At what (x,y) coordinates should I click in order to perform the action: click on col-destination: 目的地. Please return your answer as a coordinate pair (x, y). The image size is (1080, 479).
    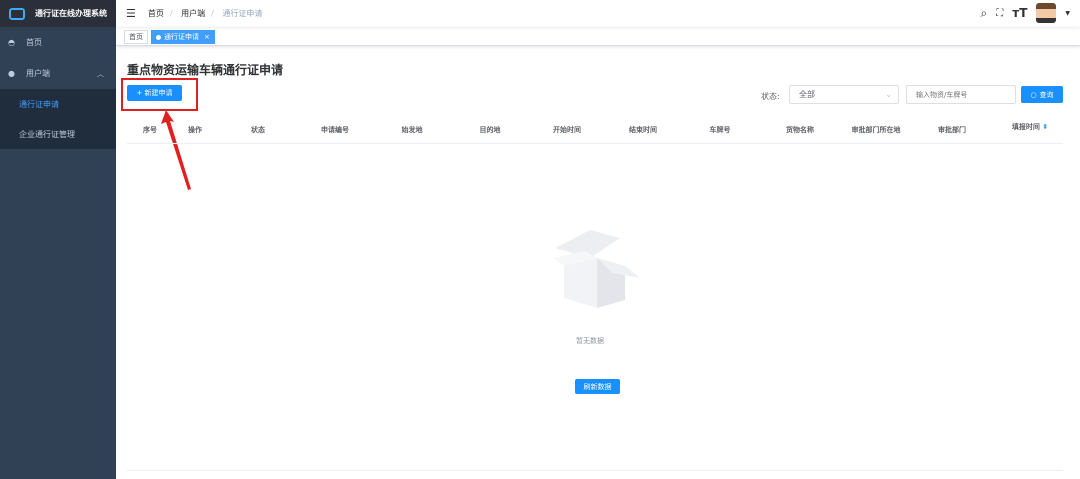
    Looking at the image, I should click on (490, 130).